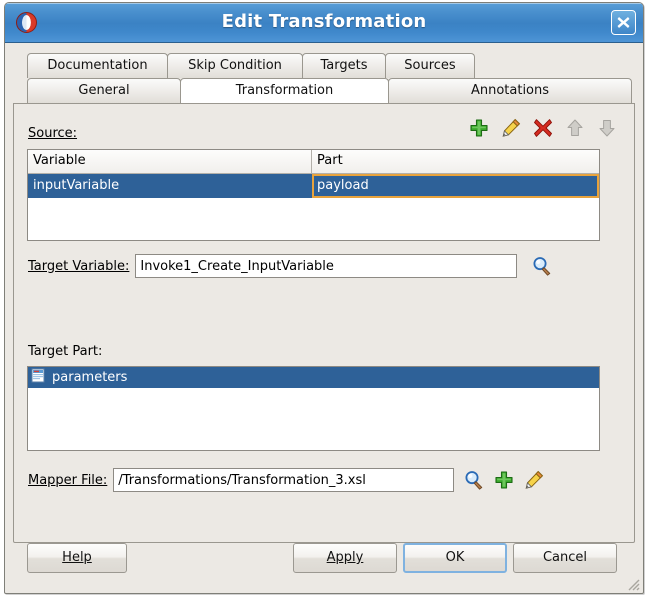  Describe the element at coordinates (455, 186) in the screenshot. I see `cell-part: payload` at that location.